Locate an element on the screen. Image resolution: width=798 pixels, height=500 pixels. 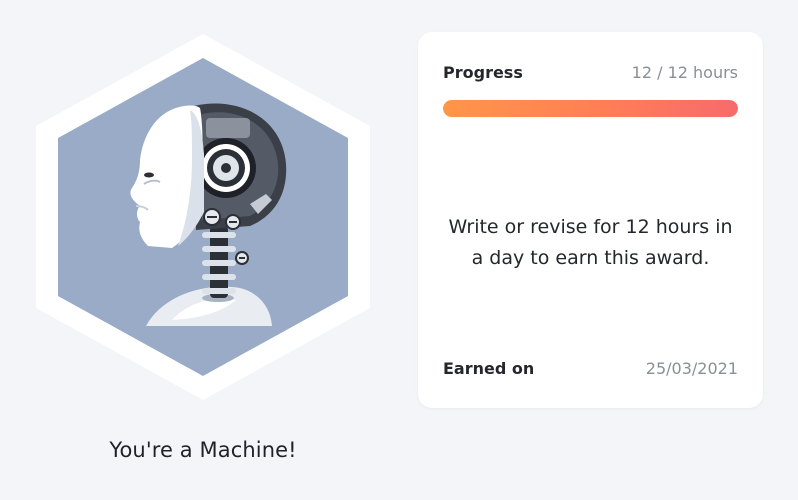
progress-bar is located at coordinates (590, 108).